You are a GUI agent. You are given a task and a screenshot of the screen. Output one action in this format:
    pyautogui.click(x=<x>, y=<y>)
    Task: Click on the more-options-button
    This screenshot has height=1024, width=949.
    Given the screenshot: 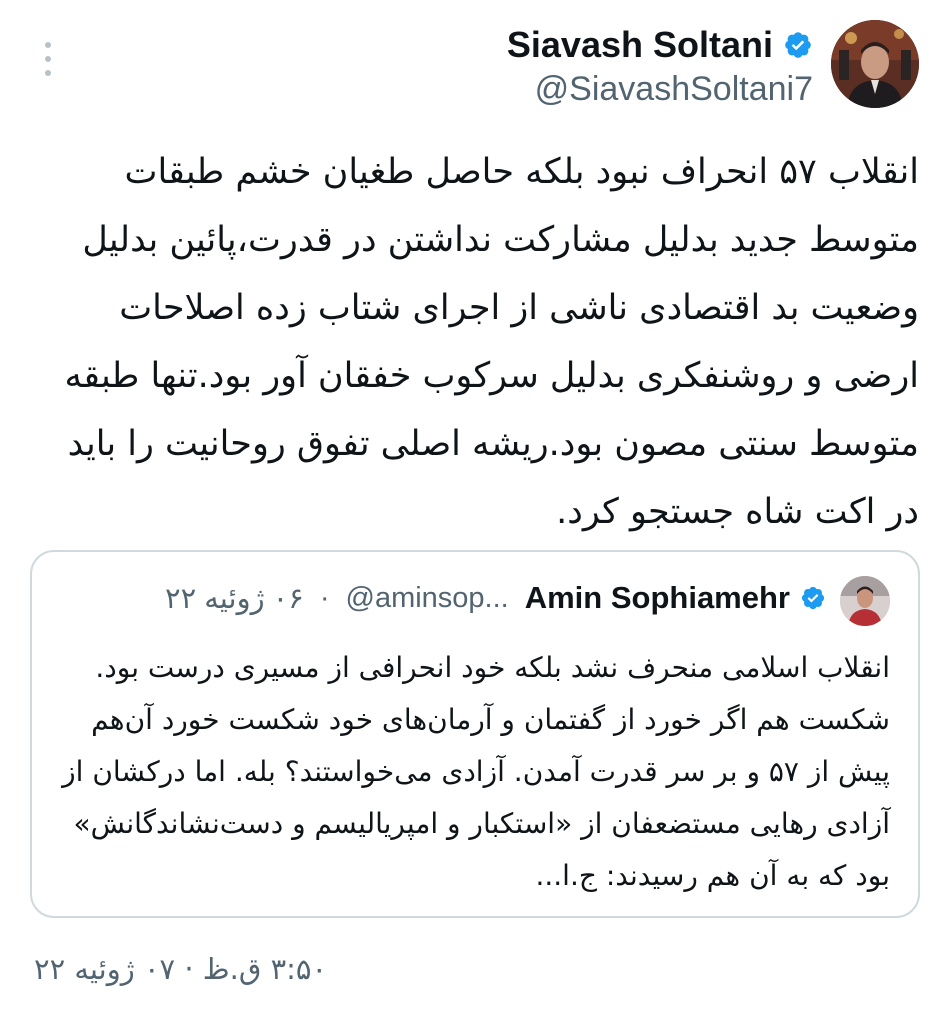 What is the action you would take?
    pyautogui.click(x=48, y=59)
    